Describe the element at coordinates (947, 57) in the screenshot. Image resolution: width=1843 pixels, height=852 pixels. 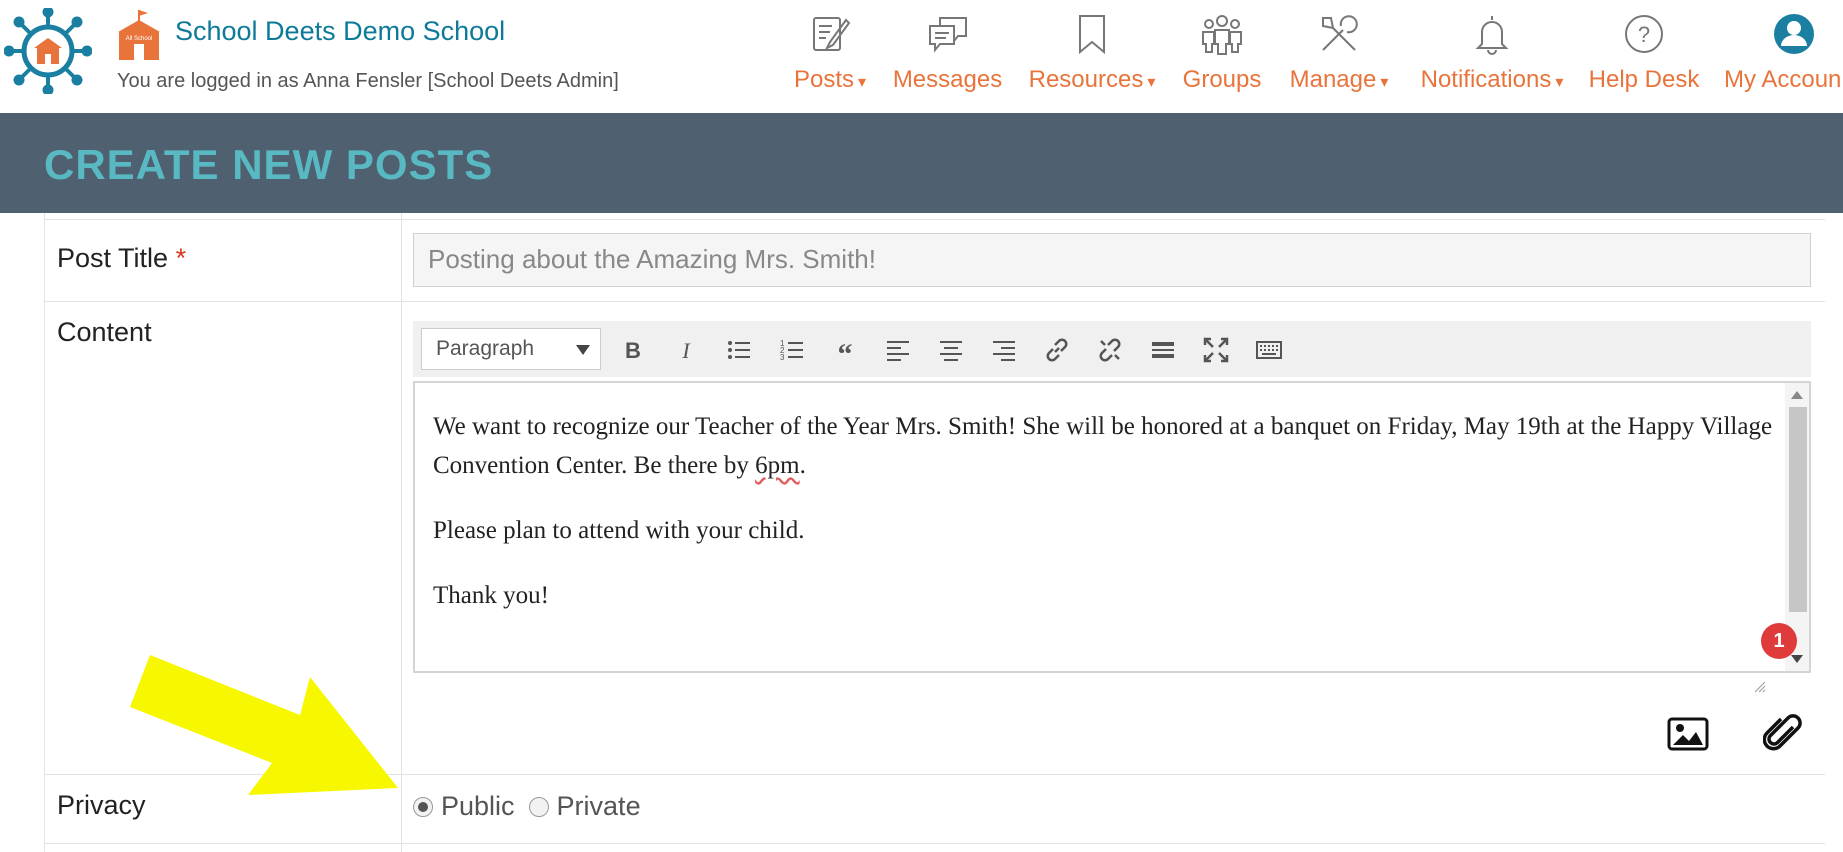
I see `nav-messages: Messages` at that location.